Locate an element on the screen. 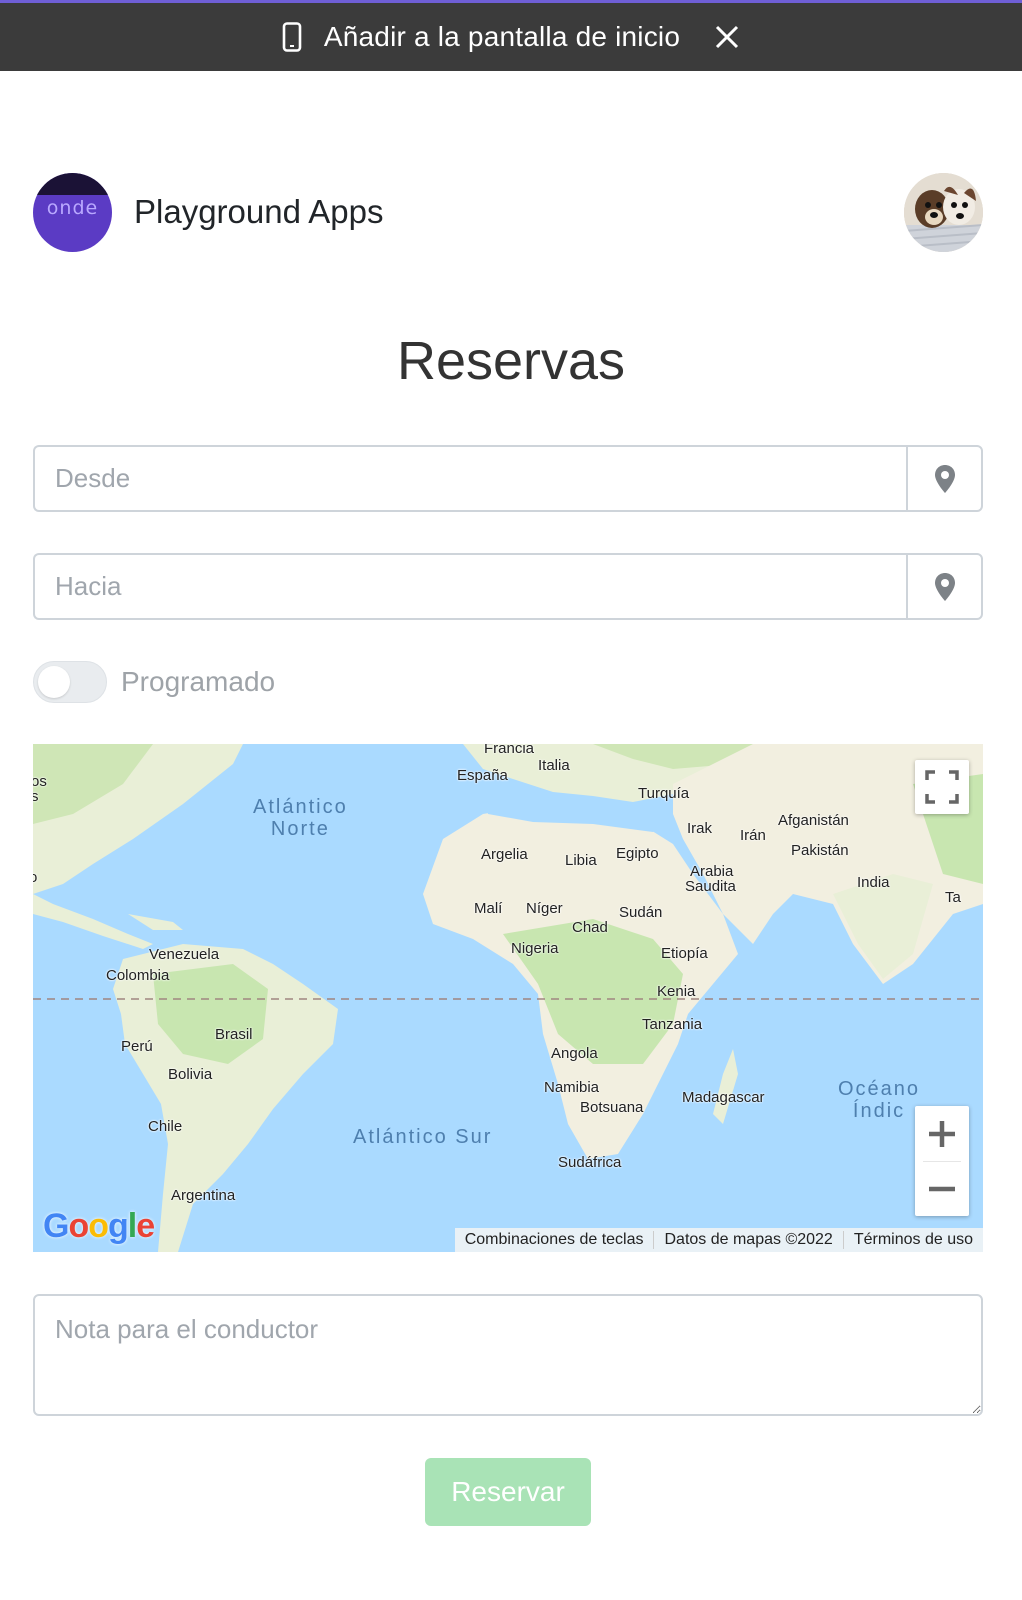 This screenshot has width=1022, height=1600. country-label: Chile is located at coordinates (165, 1126).